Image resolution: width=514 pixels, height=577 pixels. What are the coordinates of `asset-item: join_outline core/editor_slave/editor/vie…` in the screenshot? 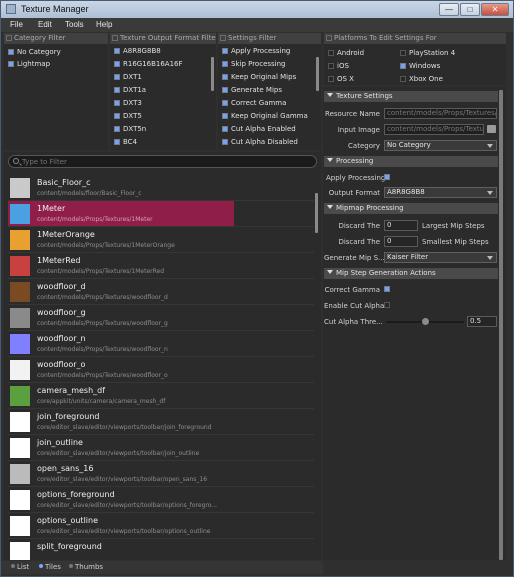 It's located at (121, 448).